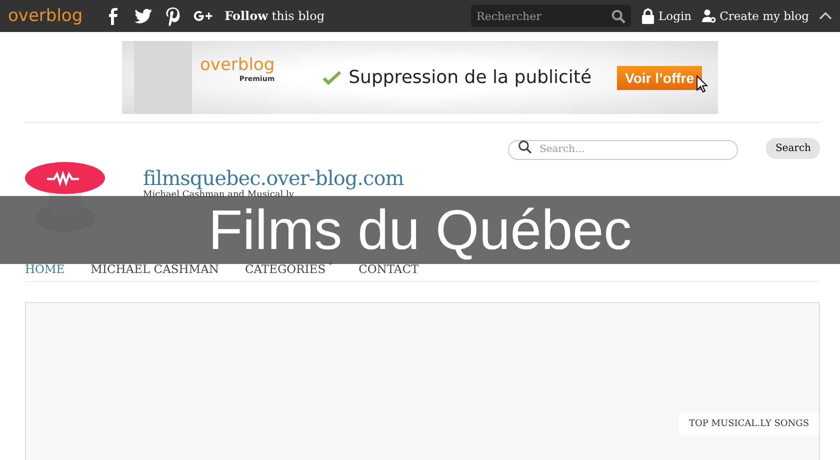 The image size is (840, 460). What do you see at coordinates (274, 16) in the screenshot?
I see `follow-link: Follow this blog` at bounding box center [274, 16].